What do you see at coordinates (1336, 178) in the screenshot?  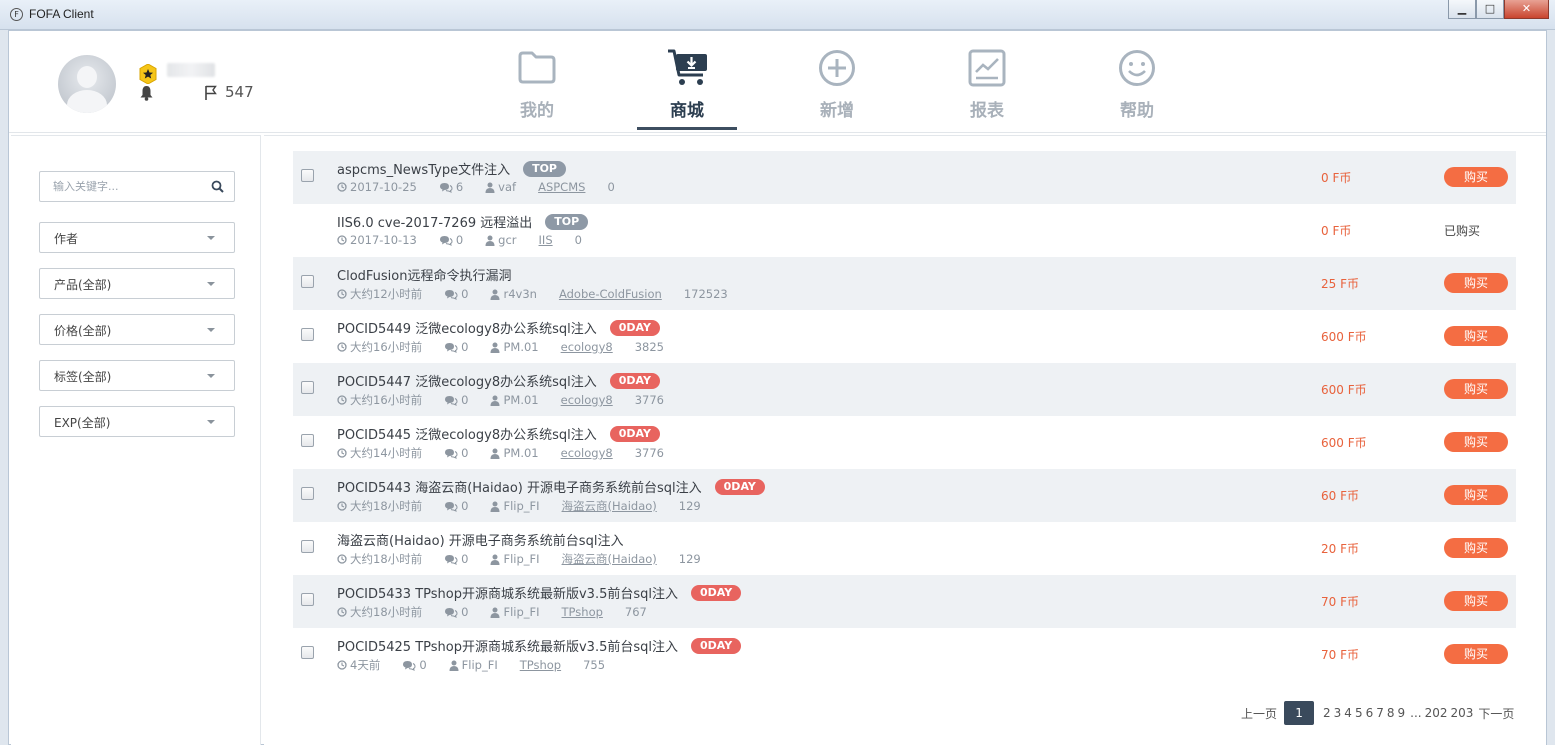 I see `item-price: 0 F币` at bounding box center [1336, 178].